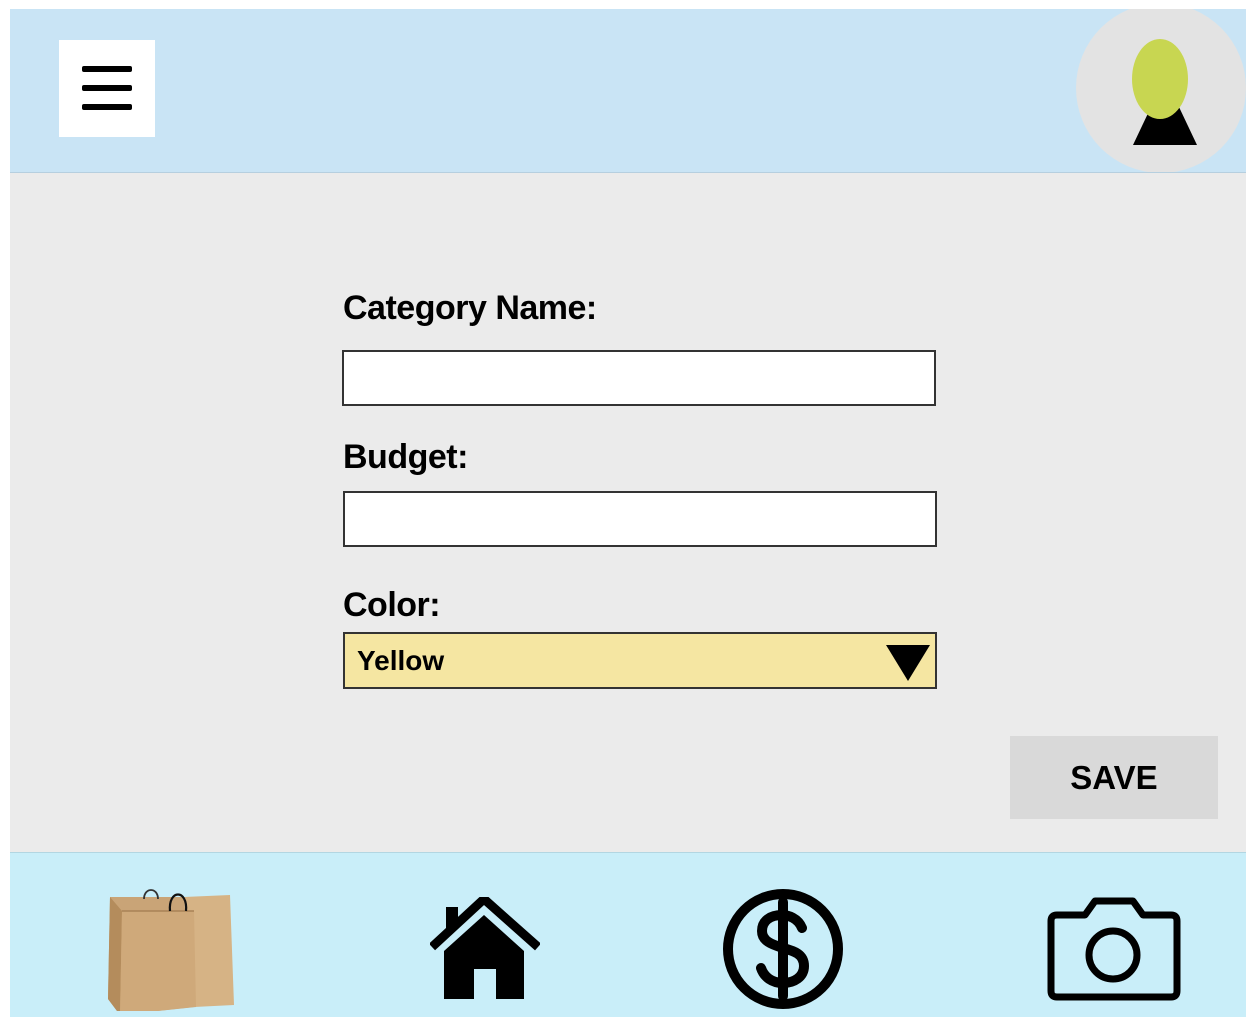 The height and width of the screenshot is (1017, 1247). I want to click on nav-item-budget, so click(783, 949).